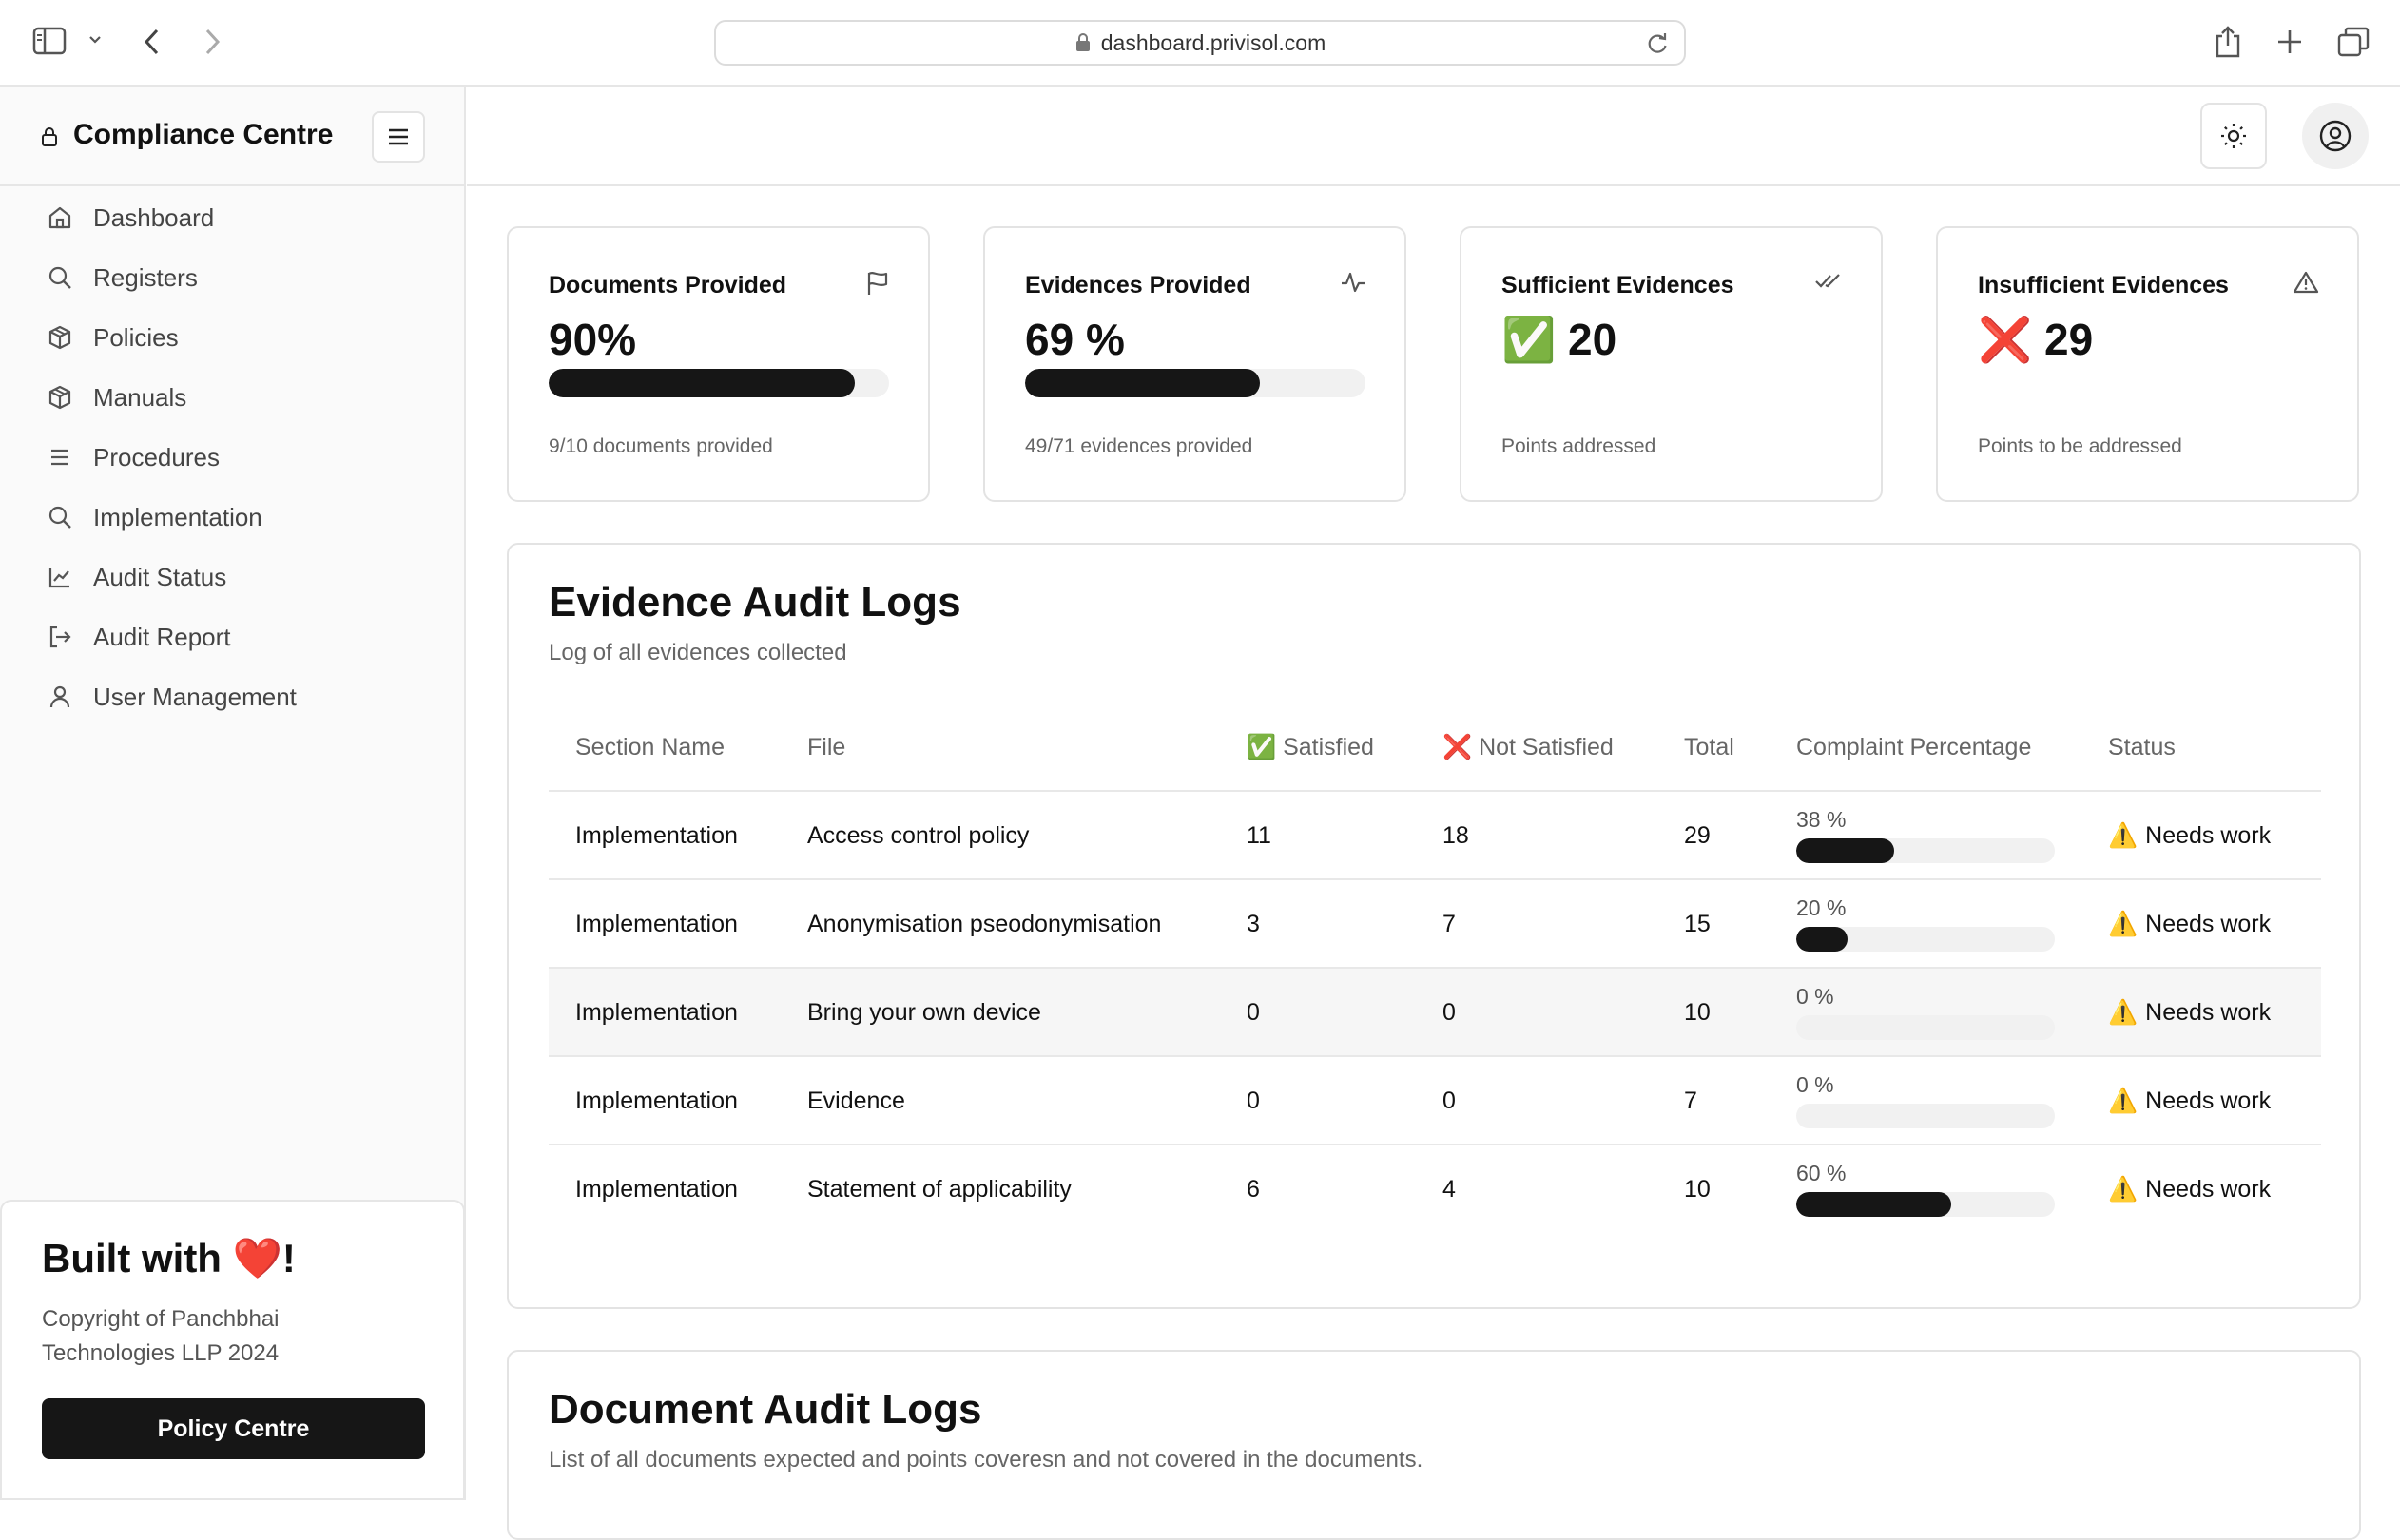  What do you see at coordinates (1709, 747) in the screenshot?
I see `column-header: Total` at bounding box center [1709, 747].